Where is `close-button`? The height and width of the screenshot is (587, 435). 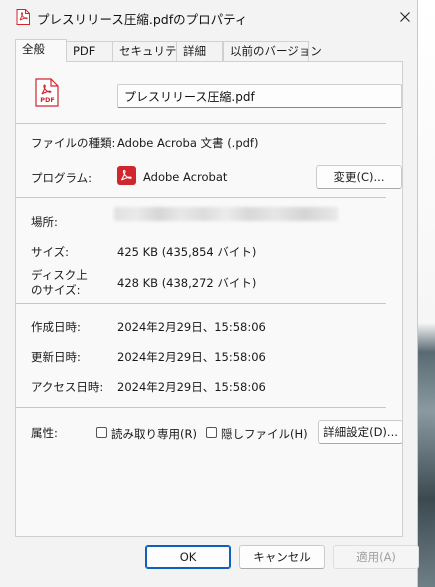
close-button is located at coordinates (405, 17).